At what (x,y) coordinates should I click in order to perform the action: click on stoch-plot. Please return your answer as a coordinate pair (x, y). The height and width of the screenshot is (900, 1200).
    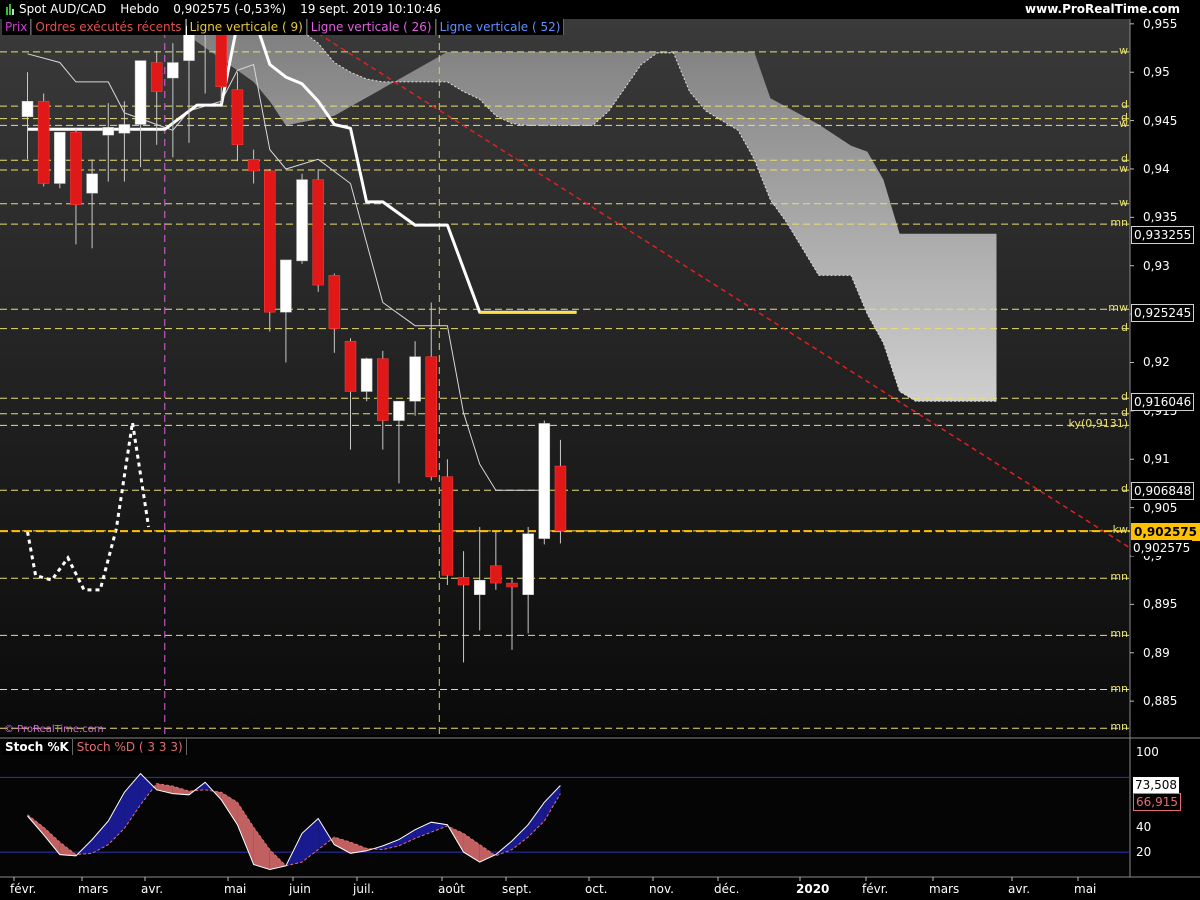
    Looking at the image, I should click on (565, 821).